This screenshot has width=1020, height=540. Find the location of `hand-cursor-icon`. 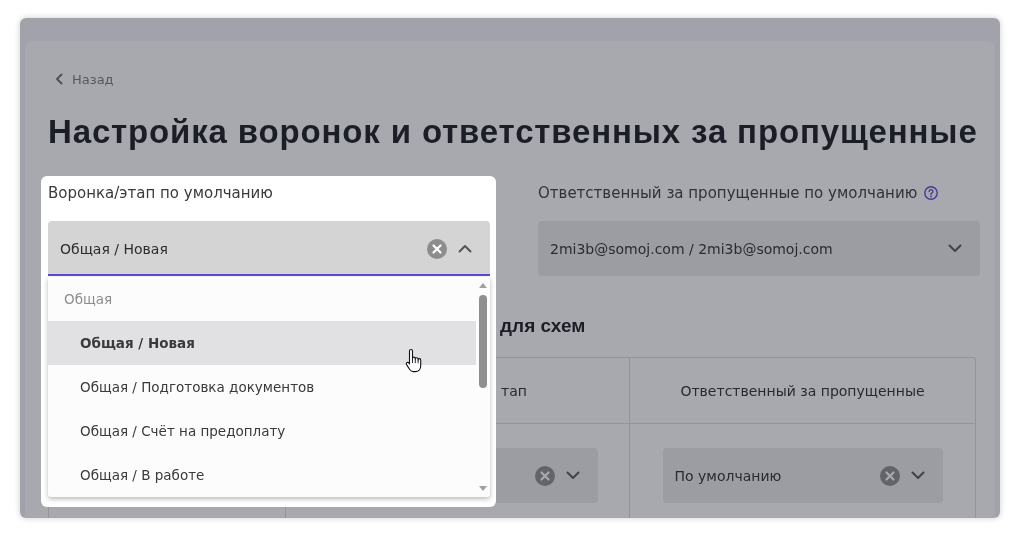

hand-cursor-icon is located at coordinates (414, 360).